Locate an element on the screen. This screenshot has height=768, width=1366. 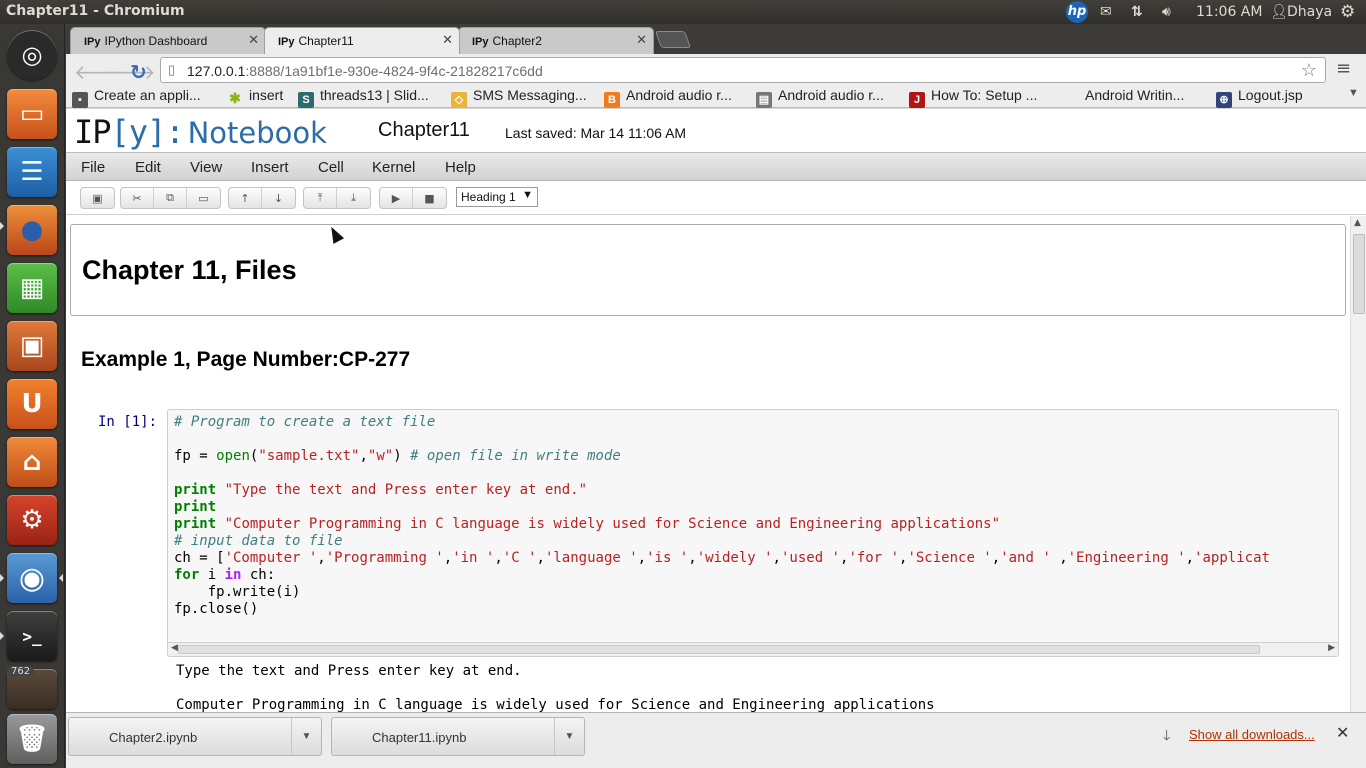
run-group: ▶ ■ is located at coordinates (413, 198).